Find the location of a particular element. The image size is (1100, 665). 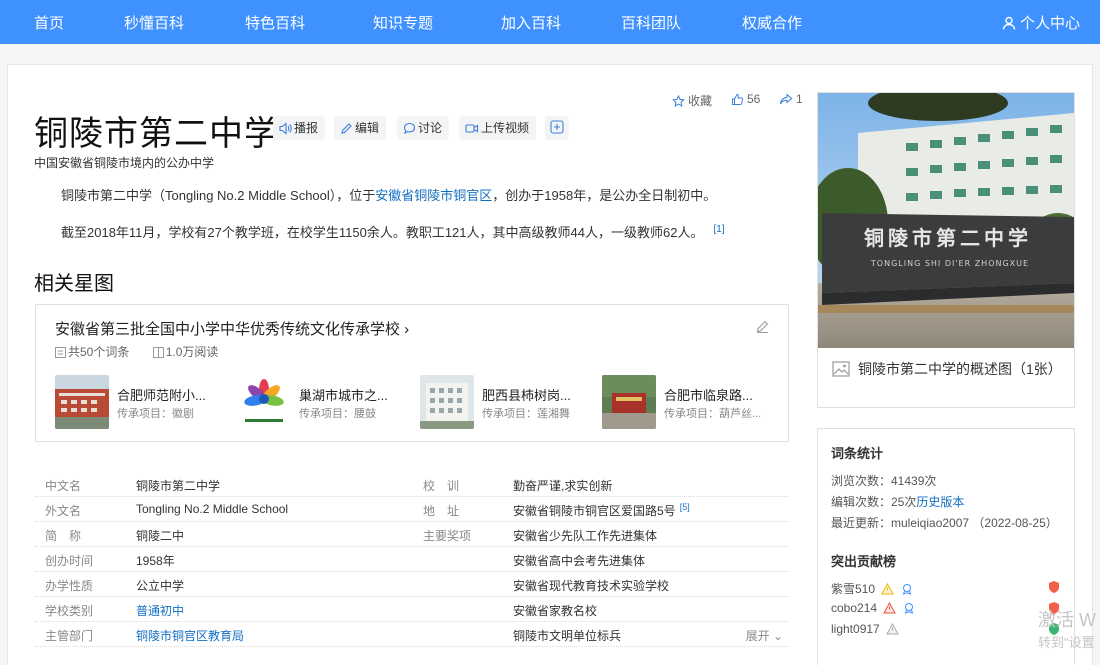

contributor-row: light0917 is located at coordinates (865, 629).